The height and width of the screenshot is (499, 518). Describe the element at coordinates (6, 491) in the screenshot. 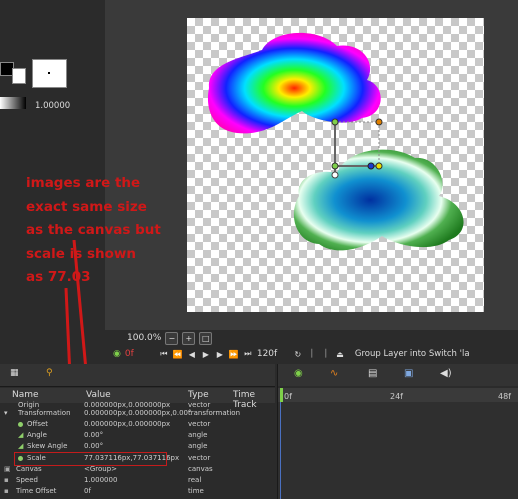

I see `time-offset-icon: ▪` at that location.